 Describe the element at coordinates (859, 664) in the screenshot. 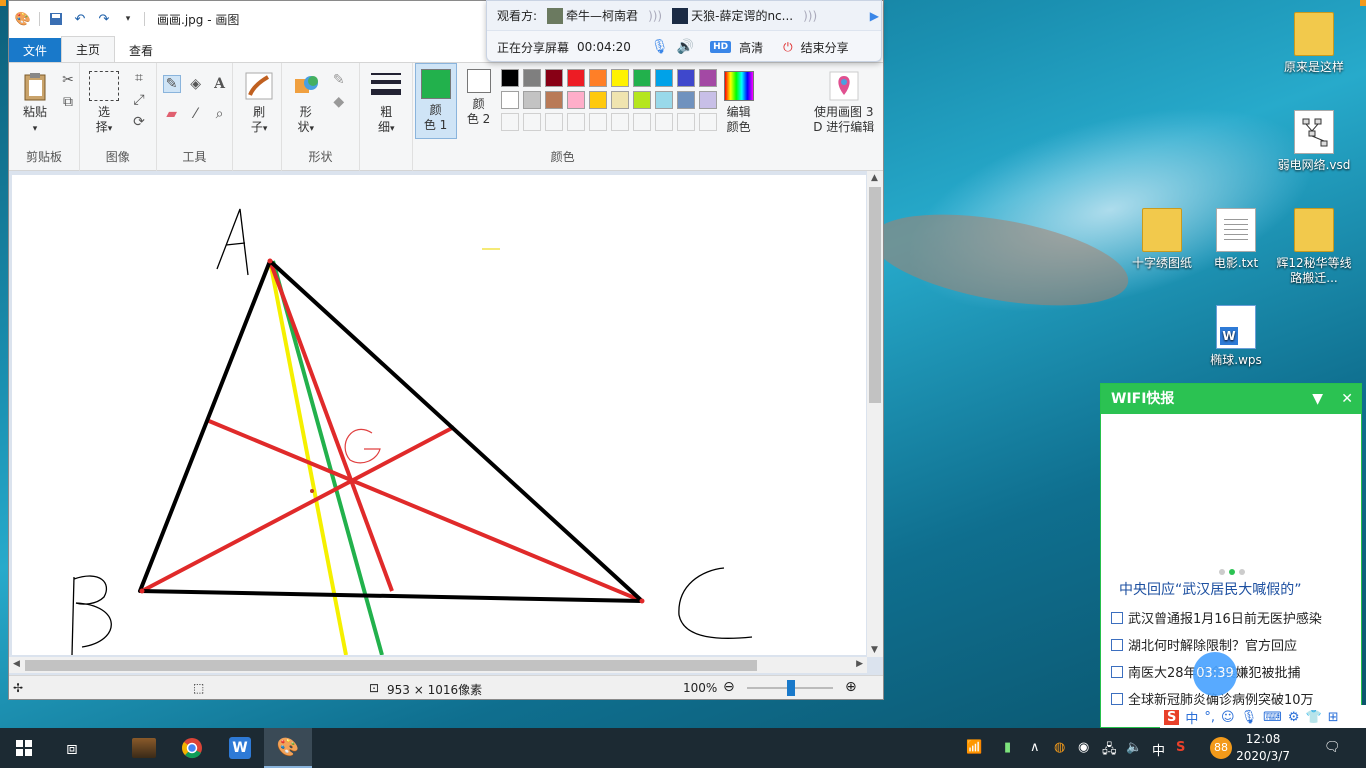

I see `scroll-right-icon: ▶` at that location.